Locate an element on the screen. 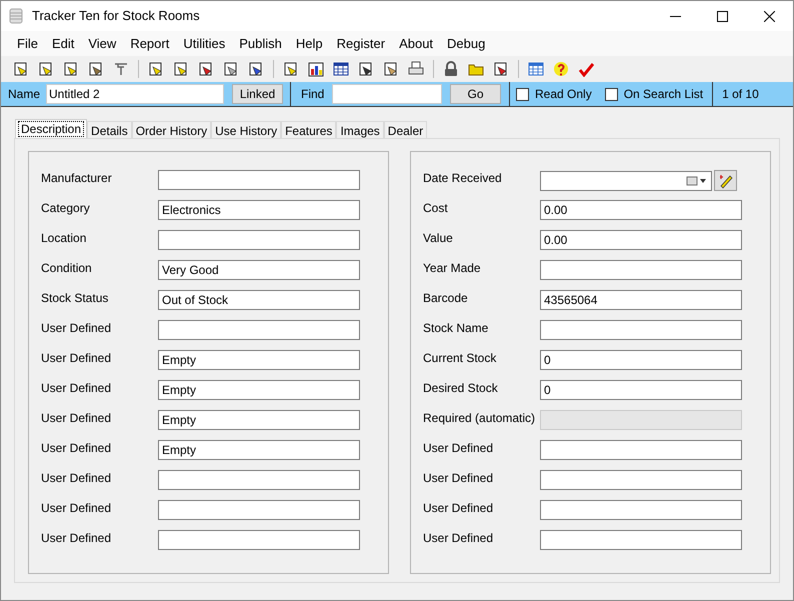  field-label: Location is located at coordinates (64, 237).